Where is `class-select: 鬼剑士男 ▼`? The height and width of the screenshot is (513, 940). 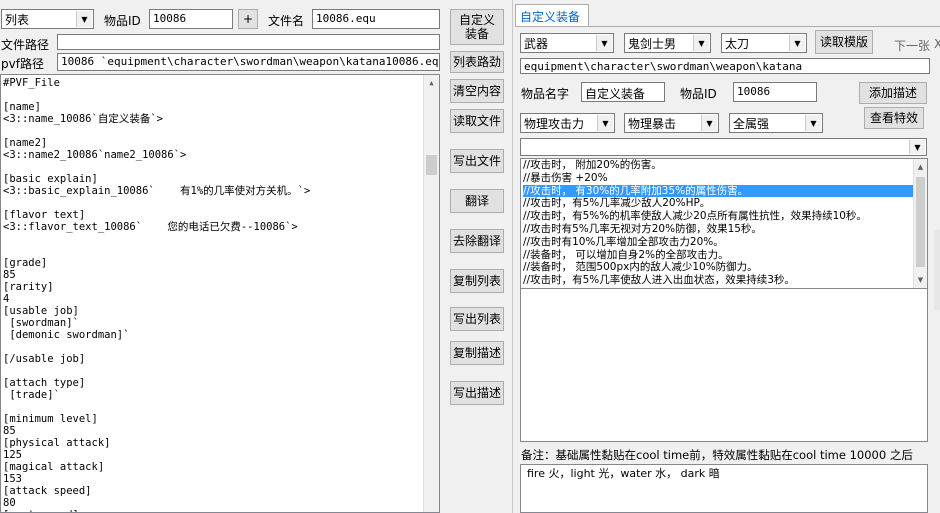
class-select: 鬼剑士男 ▼ is located at coordinates (667, 43).